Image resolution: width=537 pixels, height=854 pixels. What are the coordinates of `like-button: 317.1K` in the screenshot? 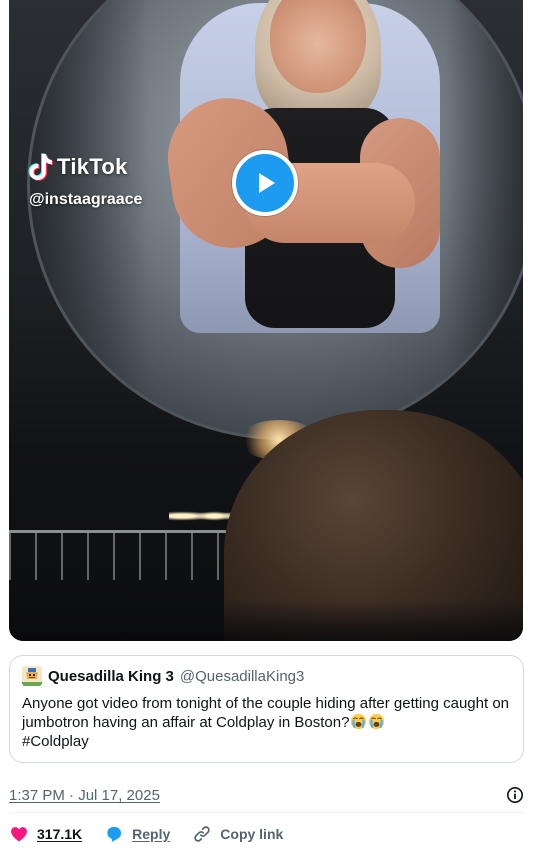 It's located at (45, 834).